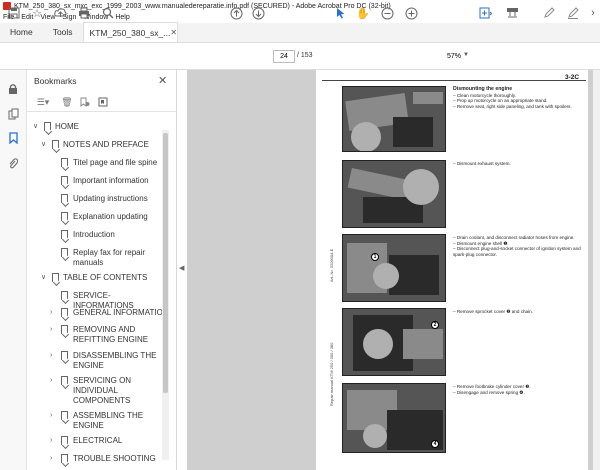 The height and width of the screenshot is (470, 600). I want to click on page-section-number: 3-2C, so click(572, 77).